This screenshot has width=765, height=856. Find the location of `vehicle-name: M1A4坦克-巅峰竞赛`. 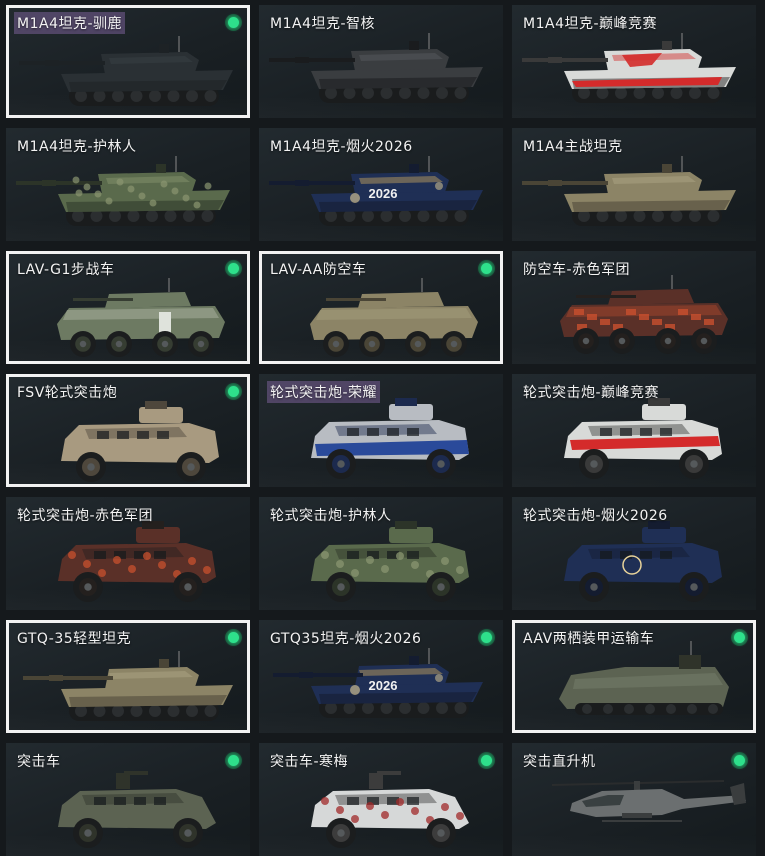

vehicle-name: M1A4坦克-巅峰竞赛 is located at coordinates (590, 24).